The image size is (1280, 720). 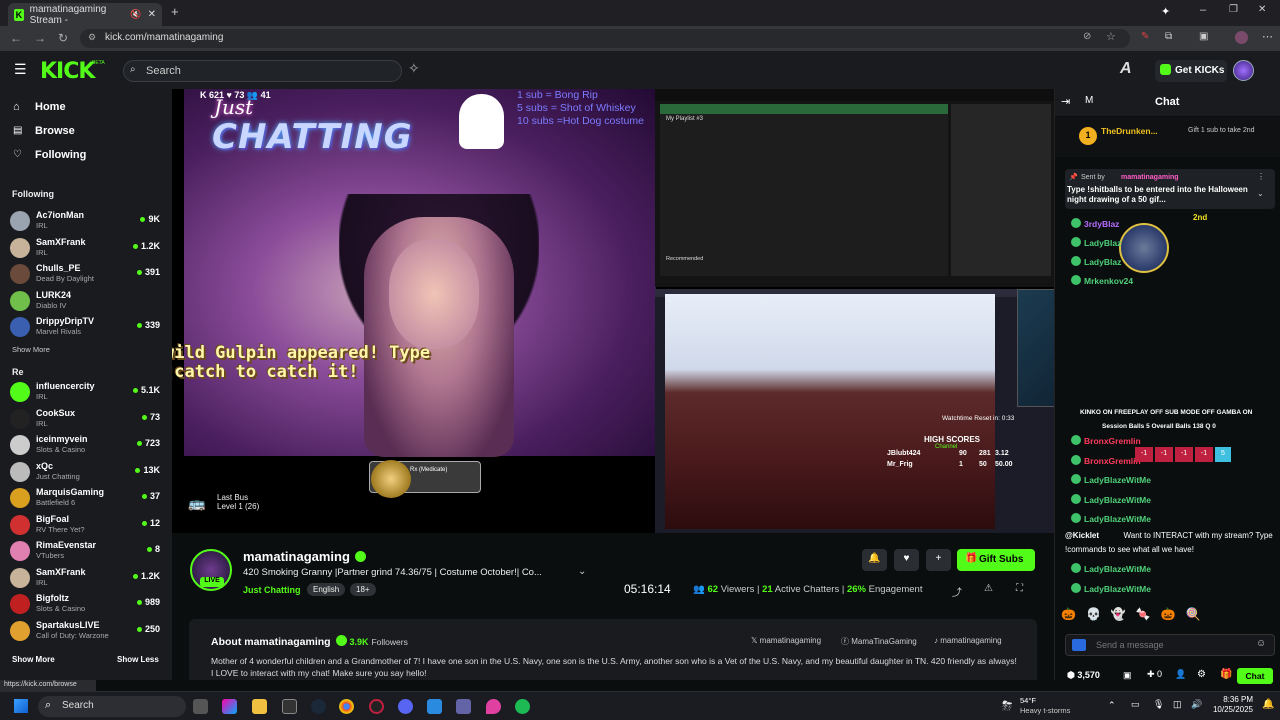 What do you see at coordinates (1079, 645) in the screenshot?
I see `chat-identity-icon` at bounding box center [1079, 645].